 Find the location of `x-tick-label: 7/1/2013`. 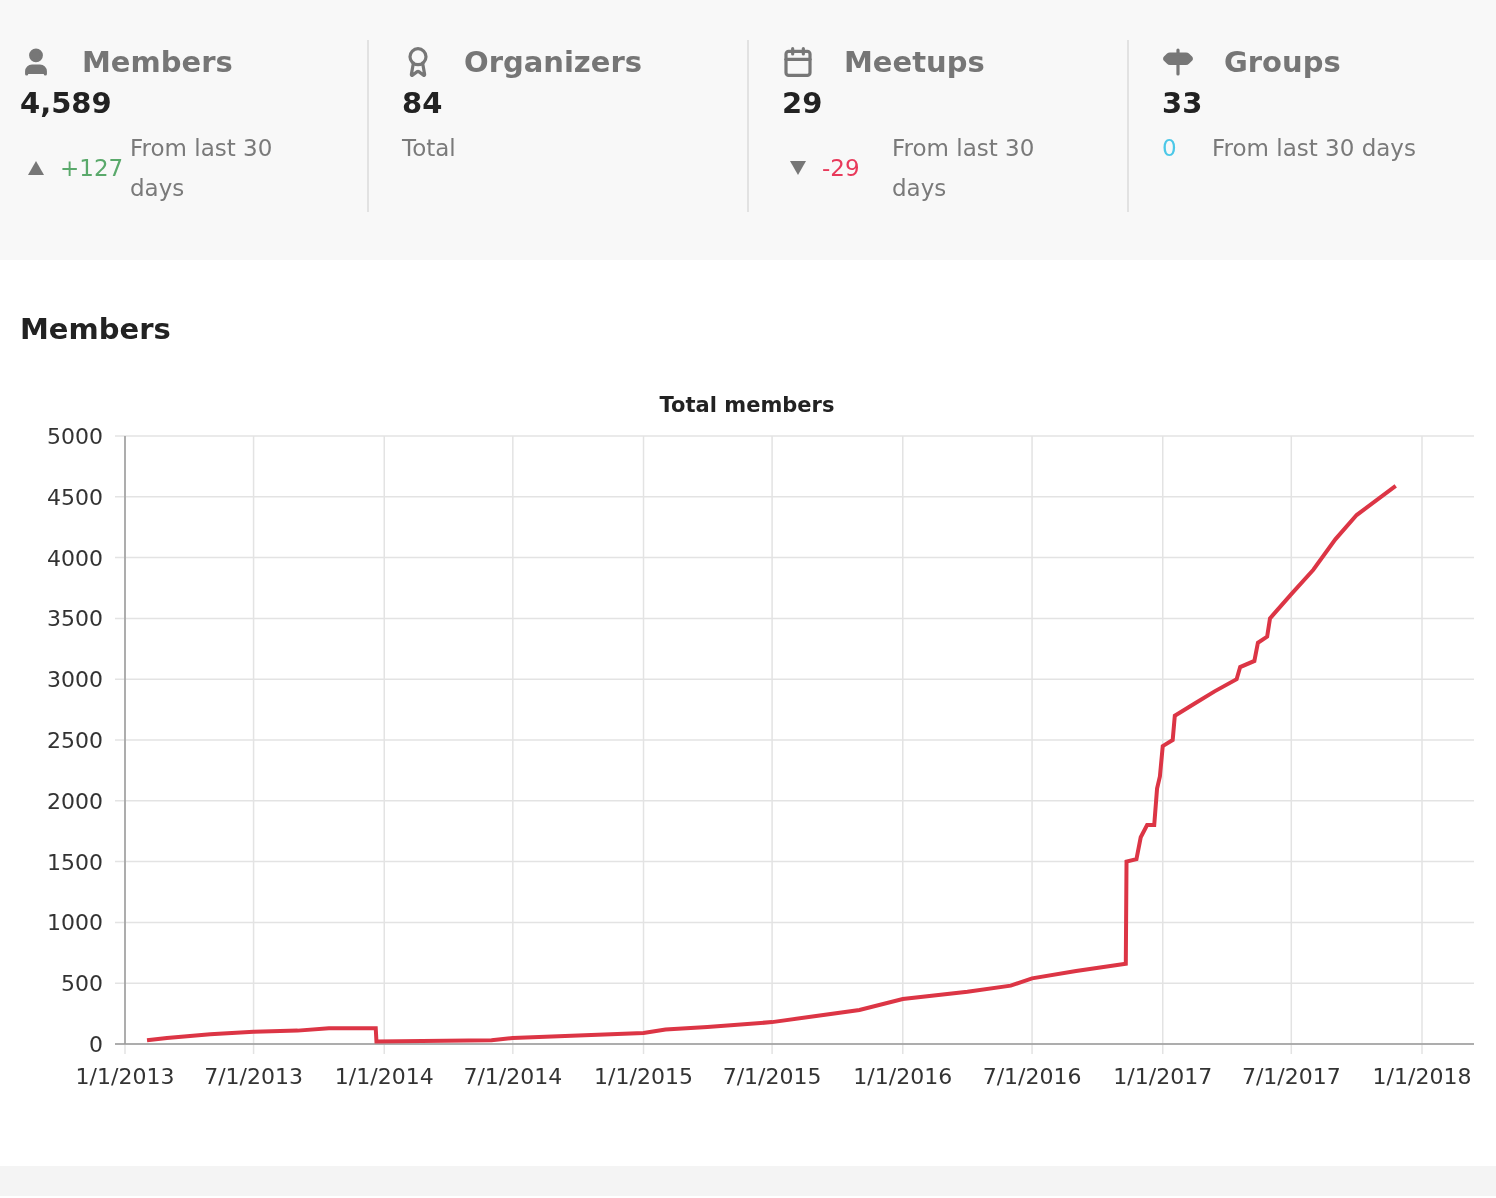

x-tick-label: 7/1/2013 is located at coordinates (253, 1076).